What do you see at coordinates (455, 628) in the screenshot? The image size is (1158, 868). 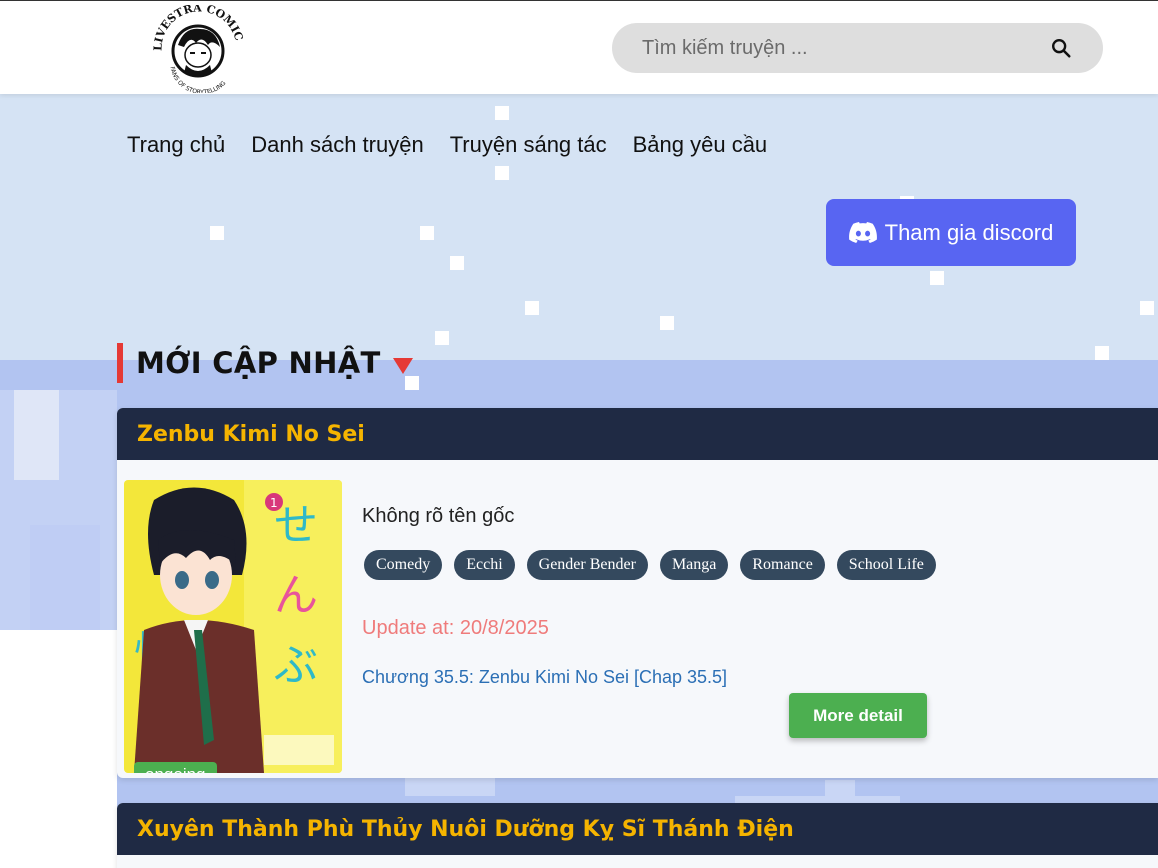 I see `update-date: Update at: 20/8/2025` at bounding box center [455, 628].